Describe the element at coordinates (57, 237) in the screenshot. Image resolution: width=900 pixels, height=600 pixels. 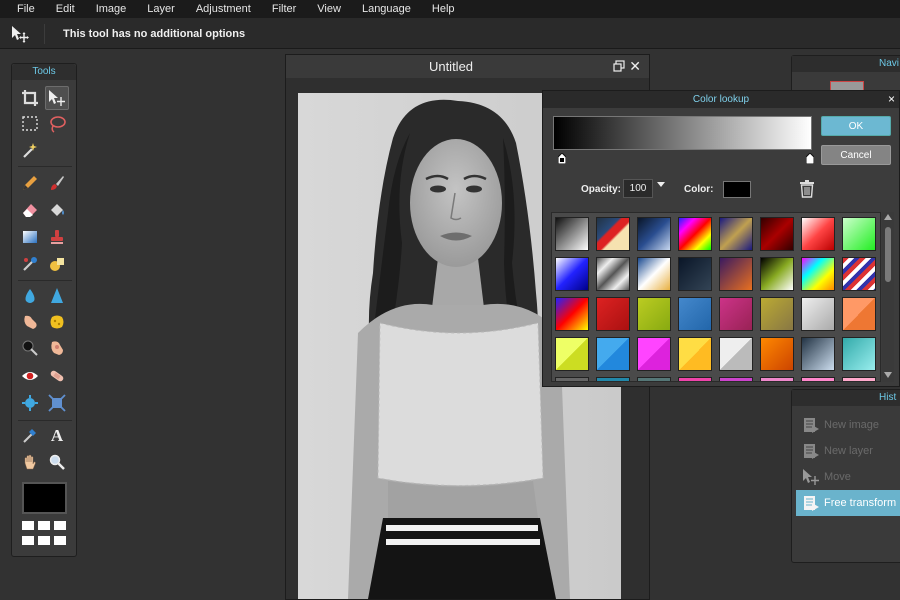
I see `clone-stamp-icon` at that location.